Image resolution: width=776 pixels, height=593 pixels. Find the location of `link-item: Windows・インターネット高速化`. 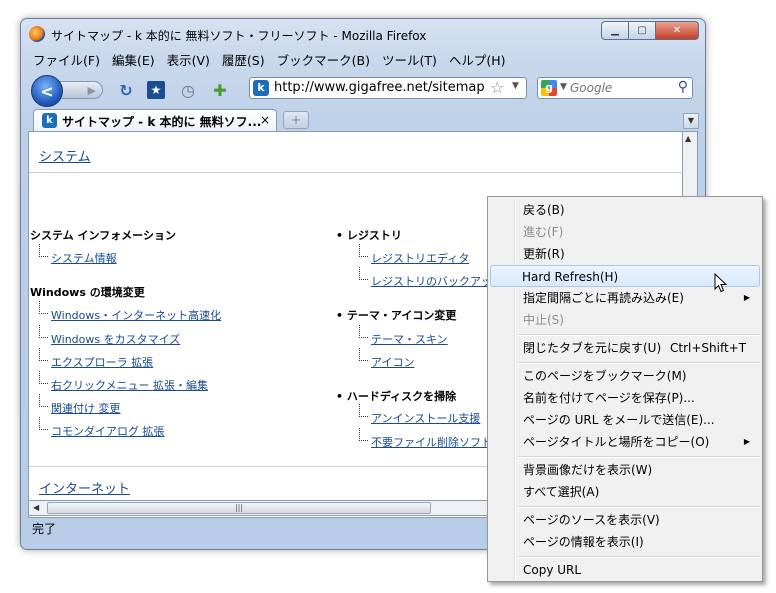

link-item: Windows・インターネット高速化 is located at coordinates (130, 312).